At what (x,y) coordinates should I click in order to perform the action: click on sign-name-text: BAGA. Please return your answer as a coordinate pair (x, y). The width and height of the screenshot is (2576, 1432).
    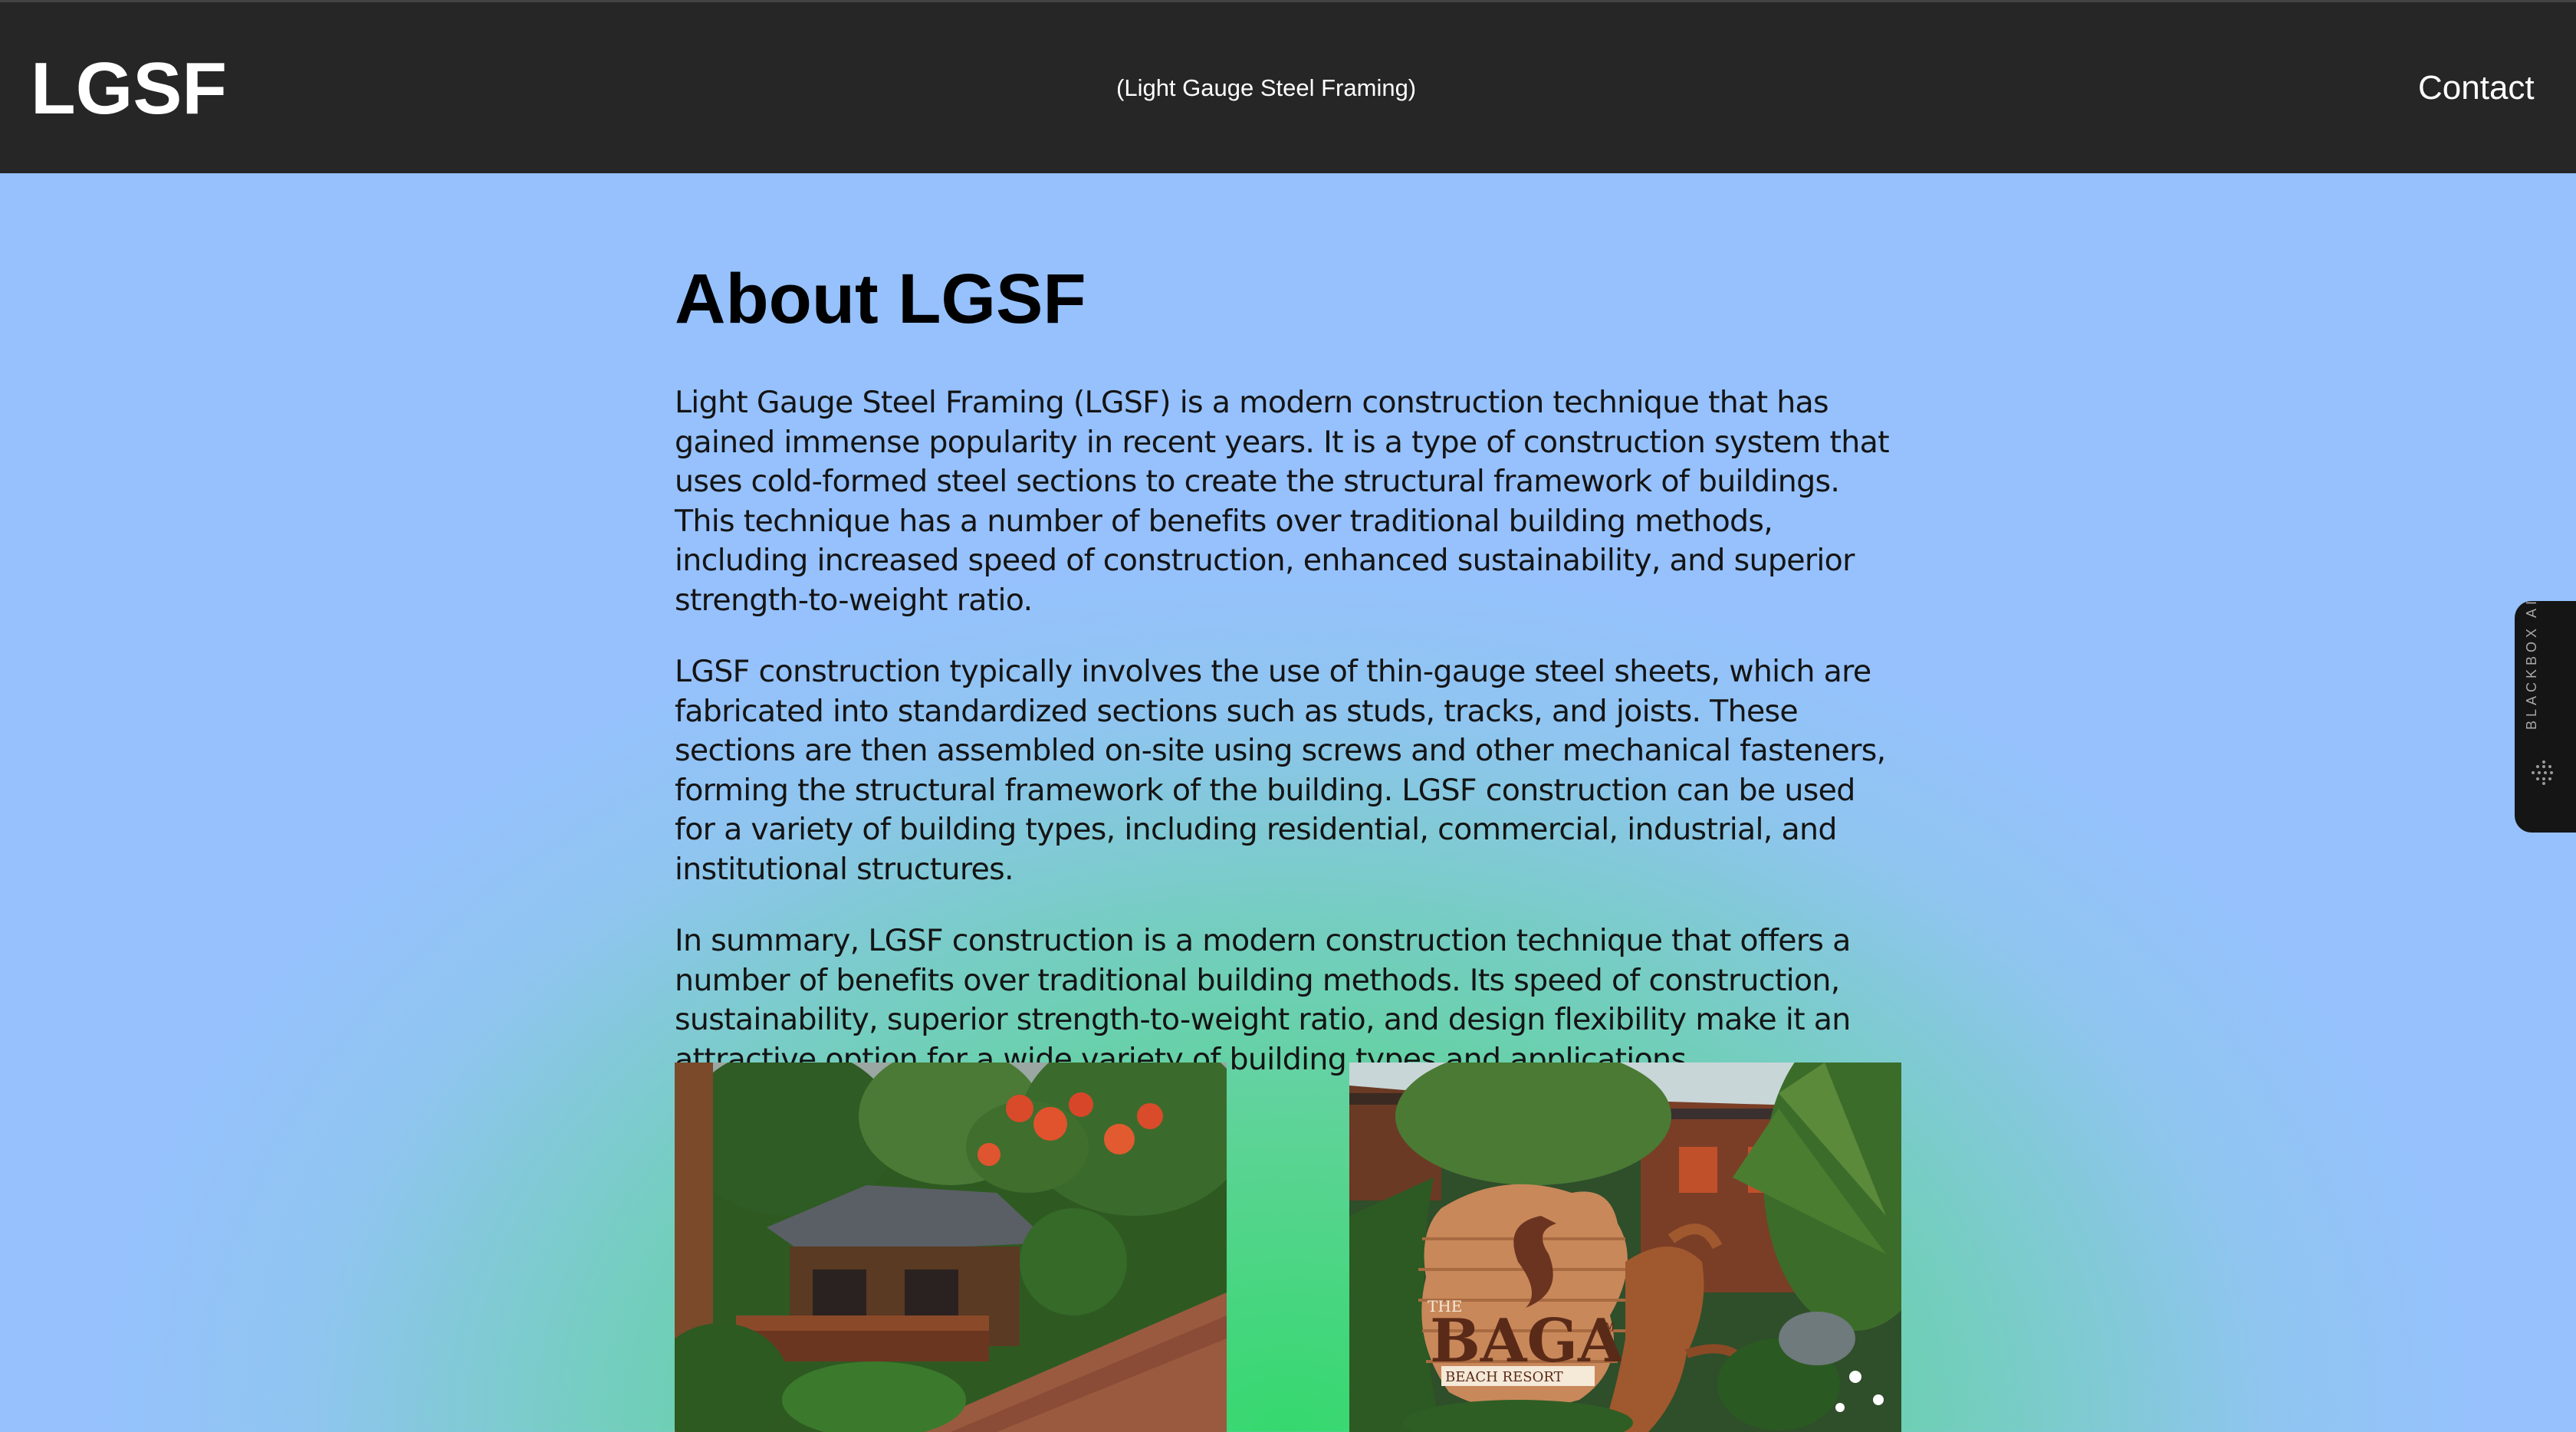
    Looking at the image, I should click on (1527, 1341).